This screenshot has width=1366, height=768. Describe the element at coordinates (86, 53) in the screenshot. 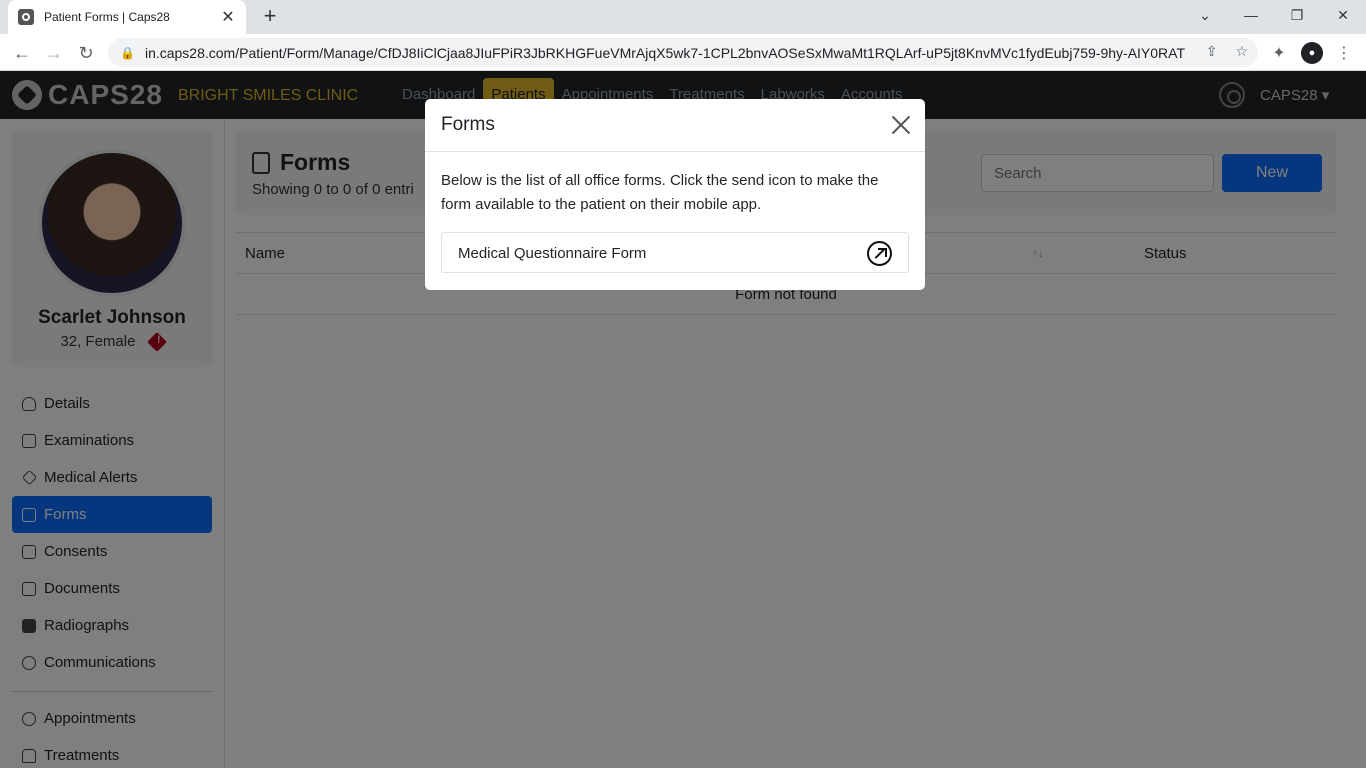

I see `reload-icon: ↻` at that location.